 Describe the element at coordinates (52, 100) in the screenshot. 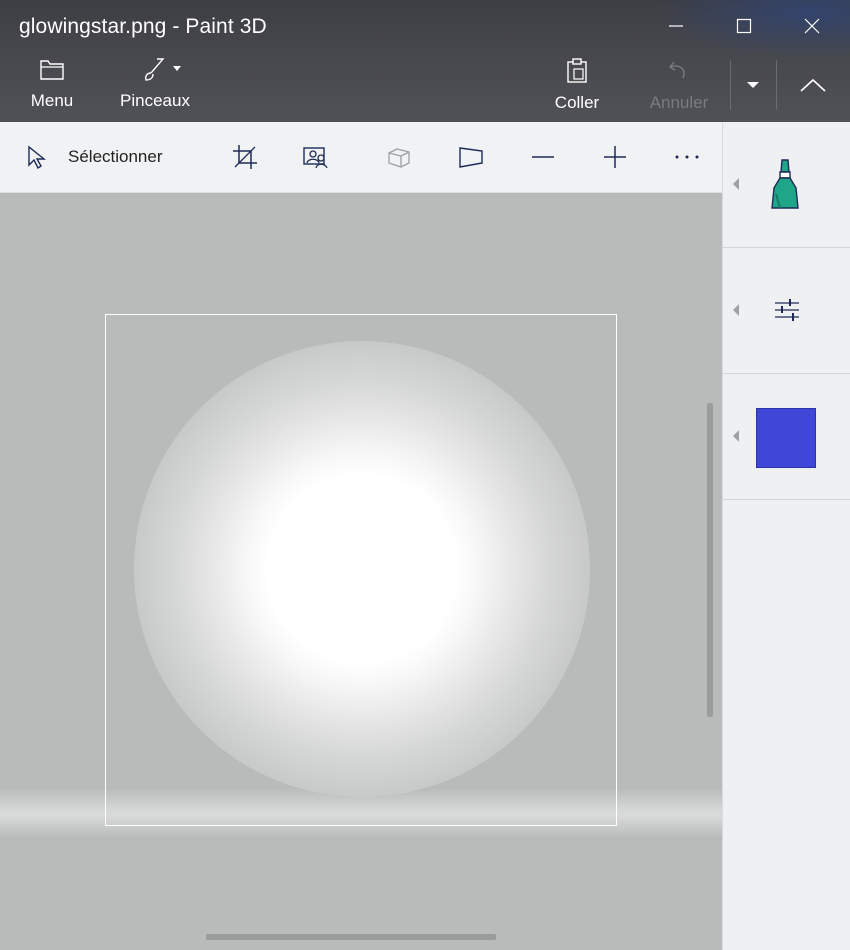

I see `menu-label: Menu` at that location.